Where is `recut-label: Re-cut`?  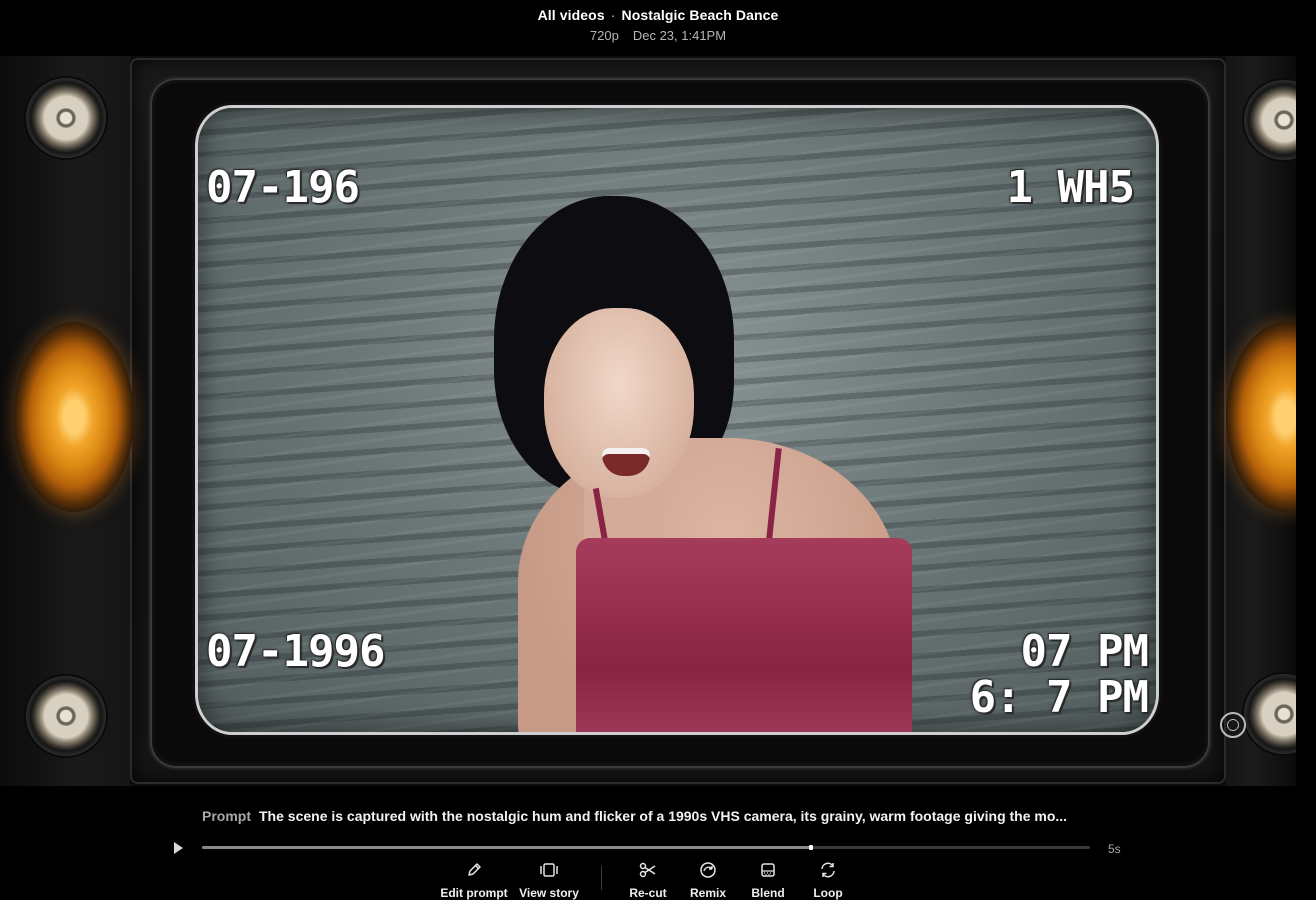
recut-label: Re-cut is located at coordinates (648, 893).